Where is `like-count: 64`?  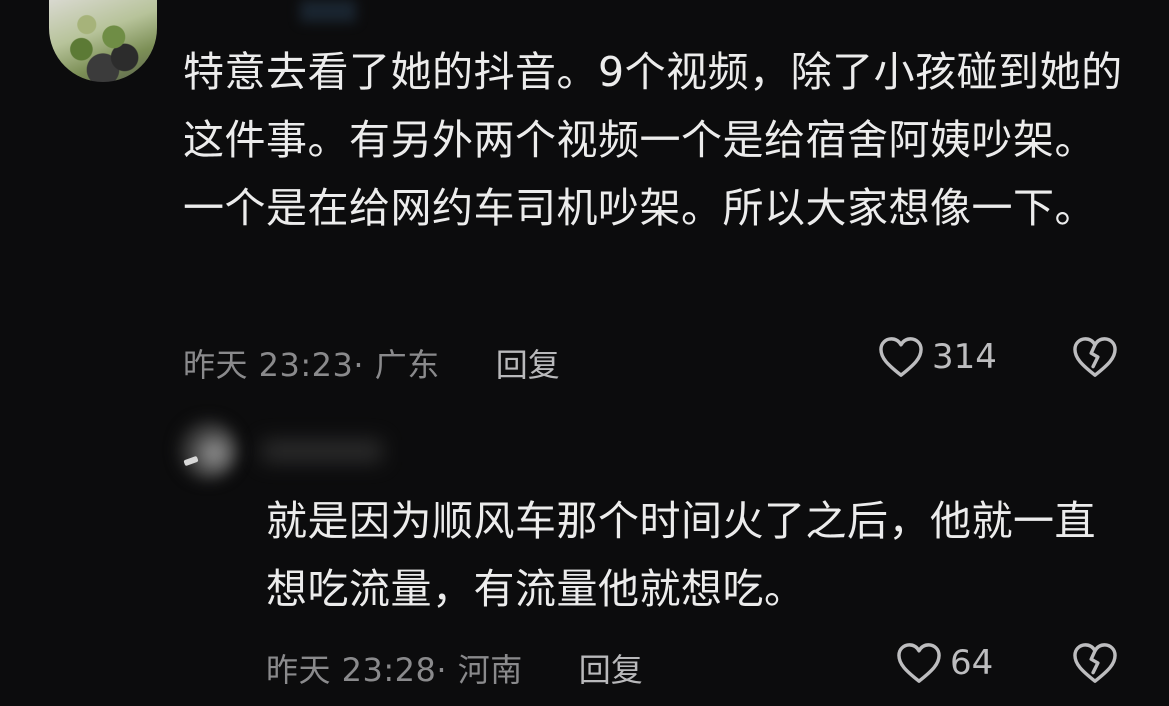 like-count: 64 is located at coordinates (972, 663).